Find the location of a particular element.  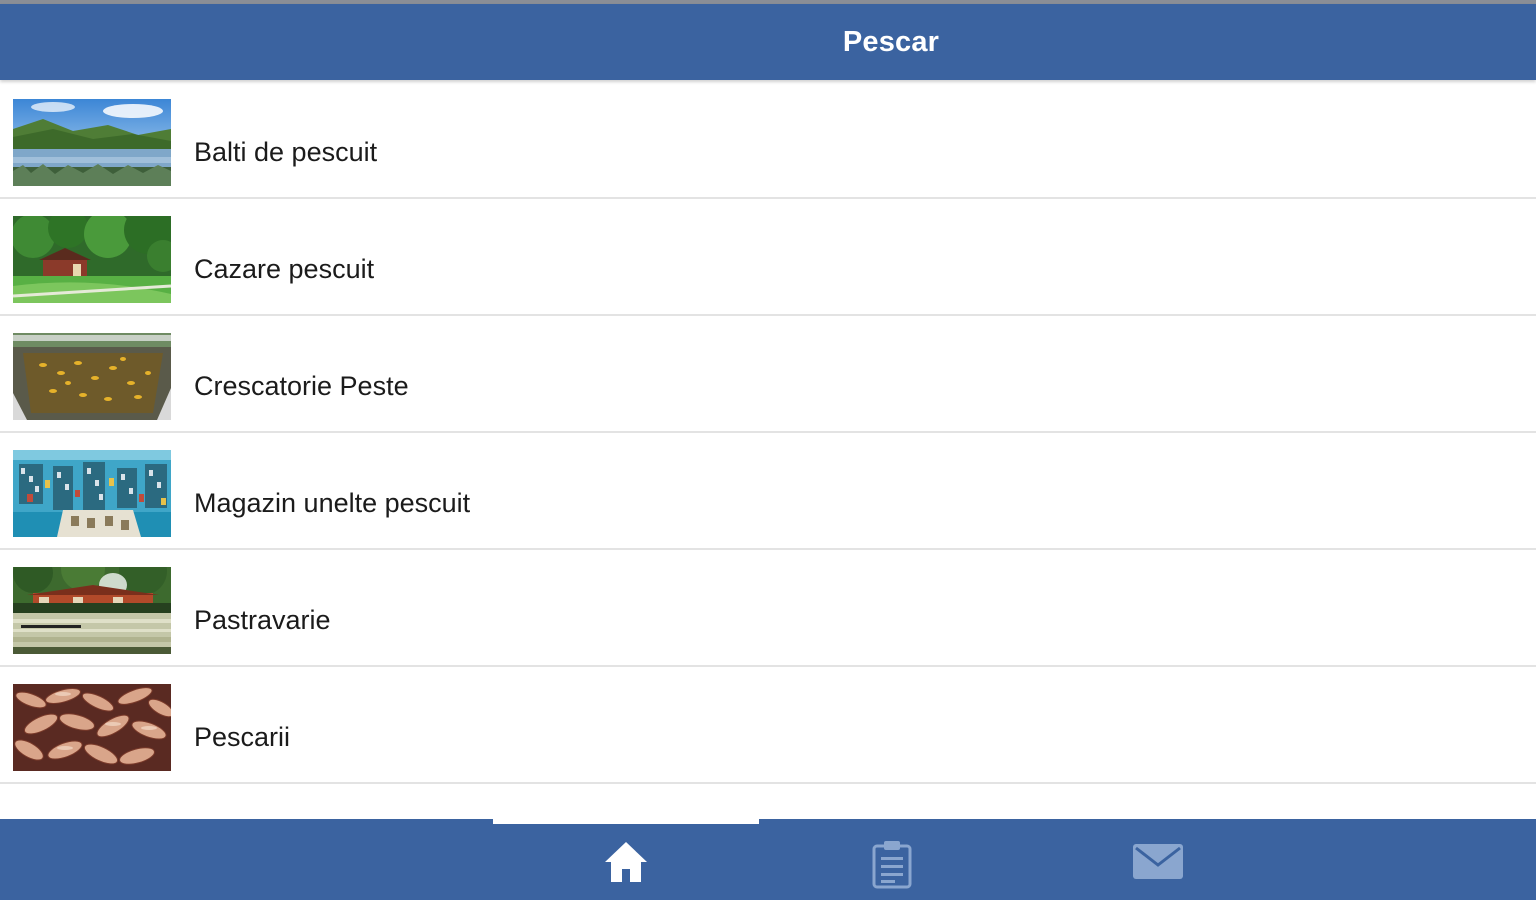

page-title: Pescar is located at coordinates (891, 42).